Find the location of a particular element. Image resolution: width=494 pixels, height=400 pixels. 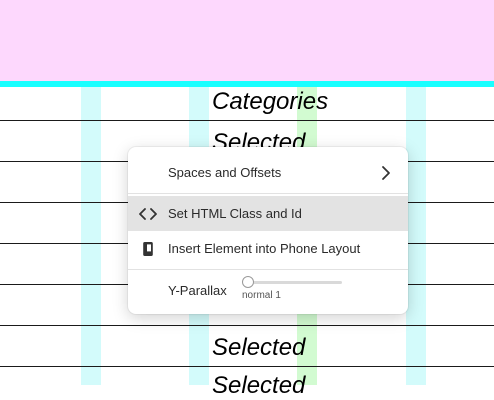

phone-icon is located at coordinates (148, 249).